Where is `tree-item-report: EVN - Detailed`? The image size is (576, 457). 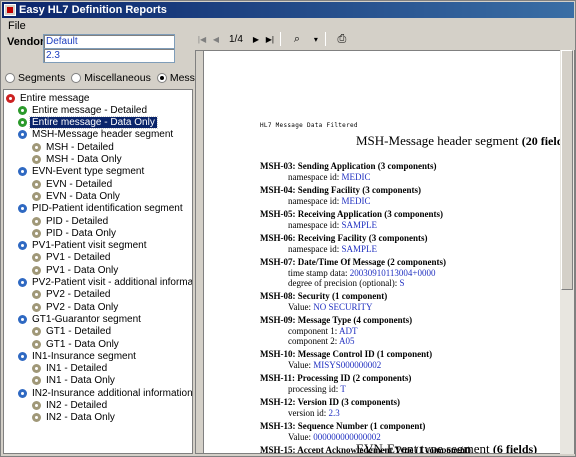 tree-item-report: EVN - Detailed is located at coordinates (73, 184).